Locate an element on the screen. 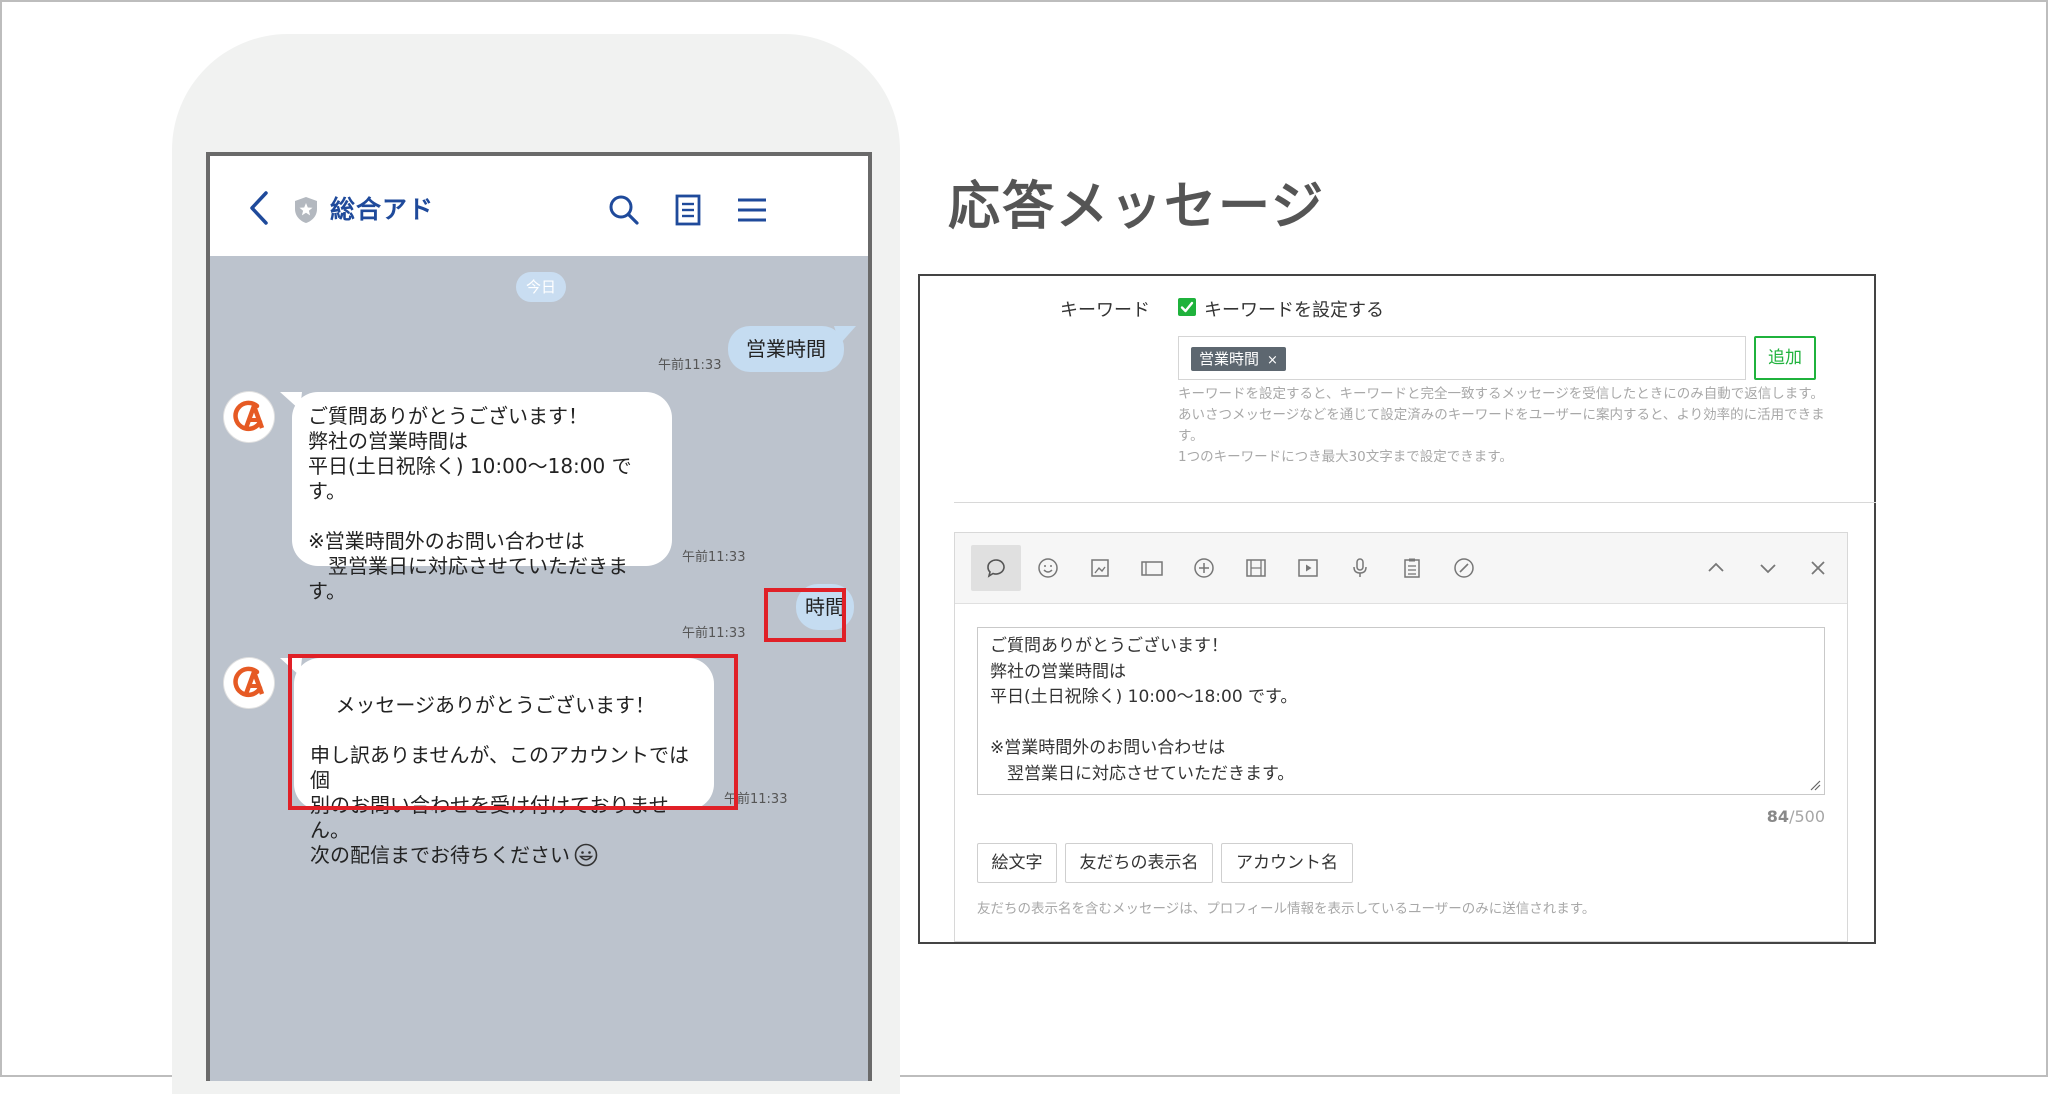 The image size is (2048, 1094). chevron-up-icon is located at coordinates (1716, 567).